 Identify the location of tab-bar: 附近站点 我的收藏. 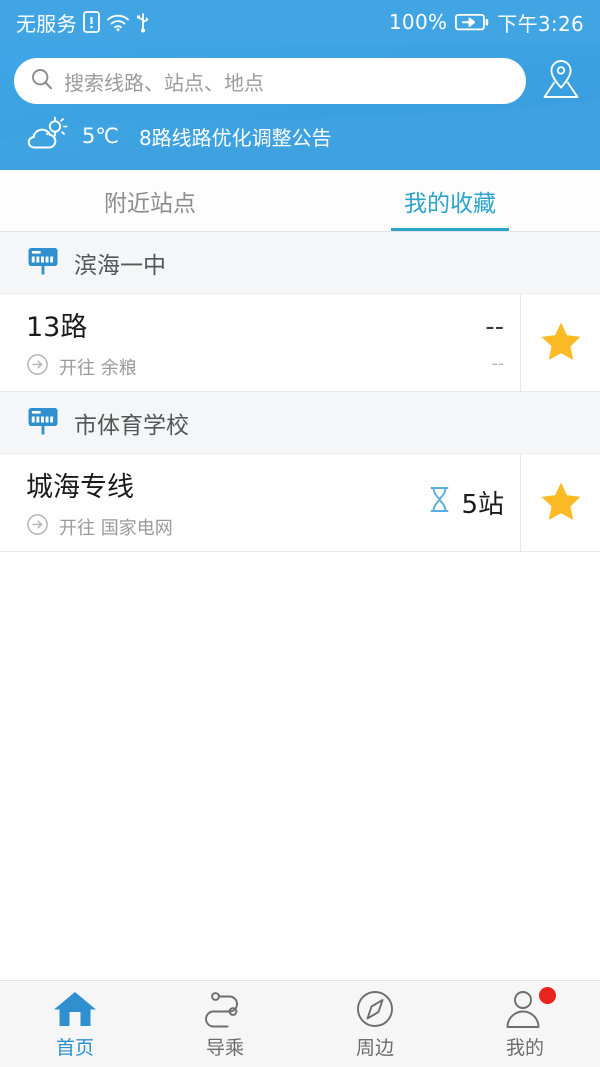
(300, 201).